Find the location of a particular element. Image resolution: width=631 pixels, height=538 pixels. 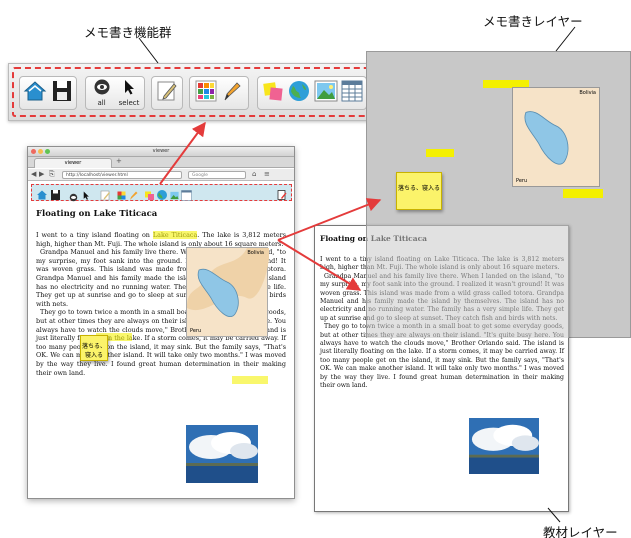

menu-icon: ≡ is located at coordinates (267, 174).